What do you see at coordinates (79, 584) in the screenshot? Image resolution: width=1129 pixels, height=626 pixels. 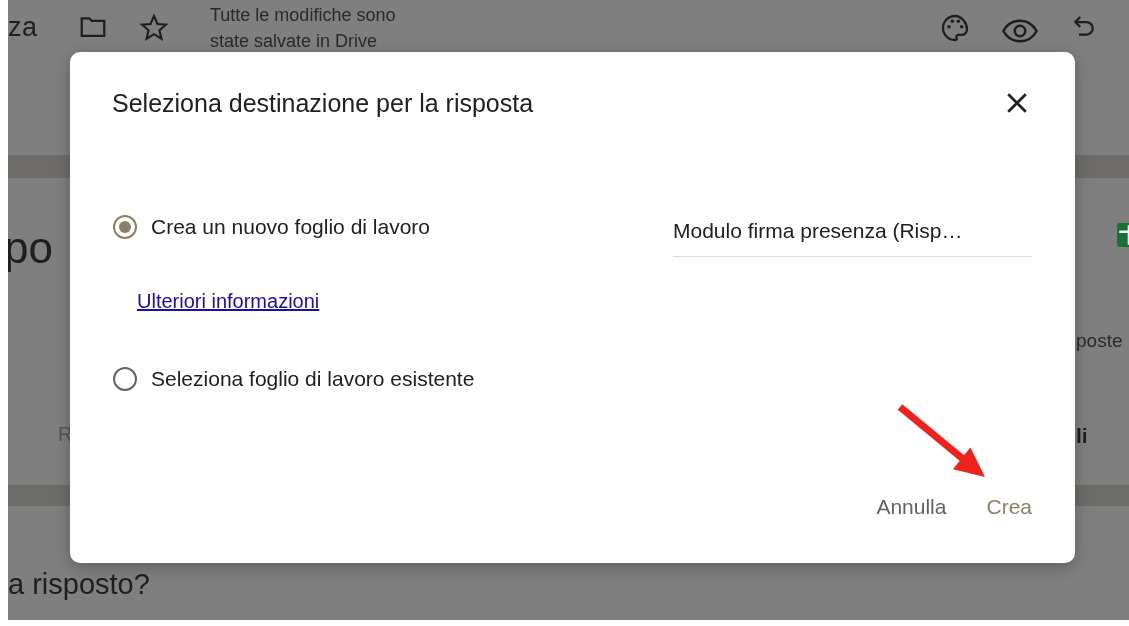 I see `question-fragment: a risposto?` at bounding box center [79, 584].